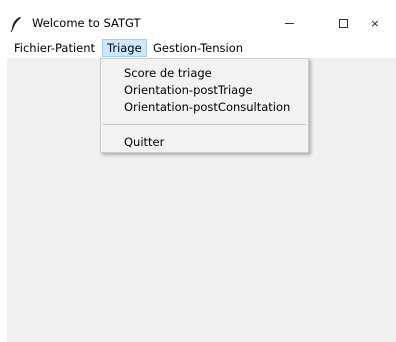 This screenshot has height=342, width=396. What do you see at coordinates (198, 48) in the screenshot?
I see `menu-gestion-tension: Gestion-Tension` at bounding box center [198, 48].